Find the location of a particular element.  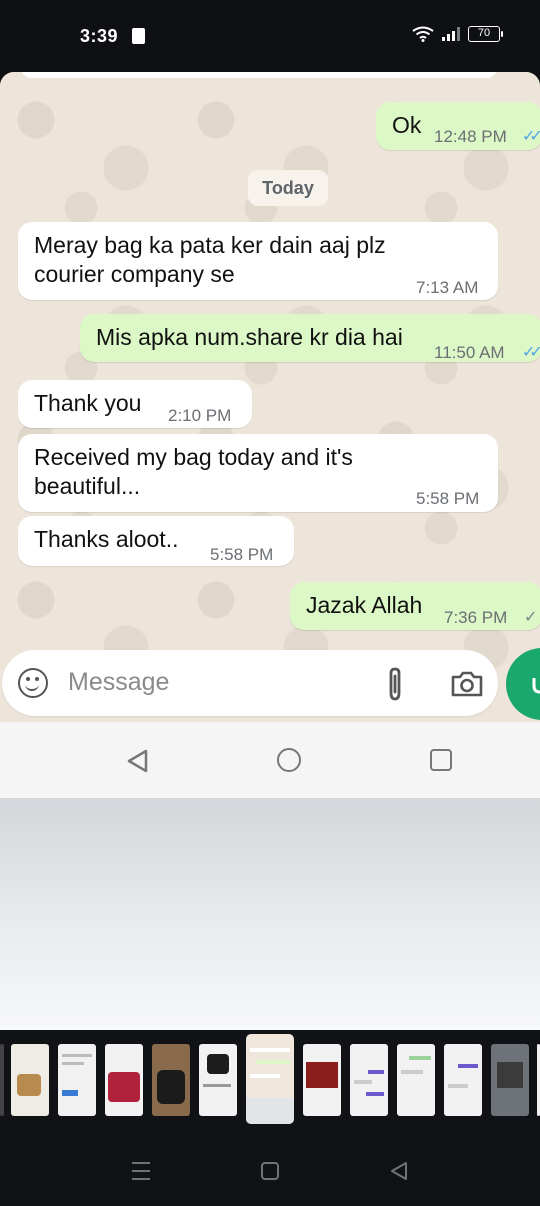

signal-icon is located at coordinates (451, 34).